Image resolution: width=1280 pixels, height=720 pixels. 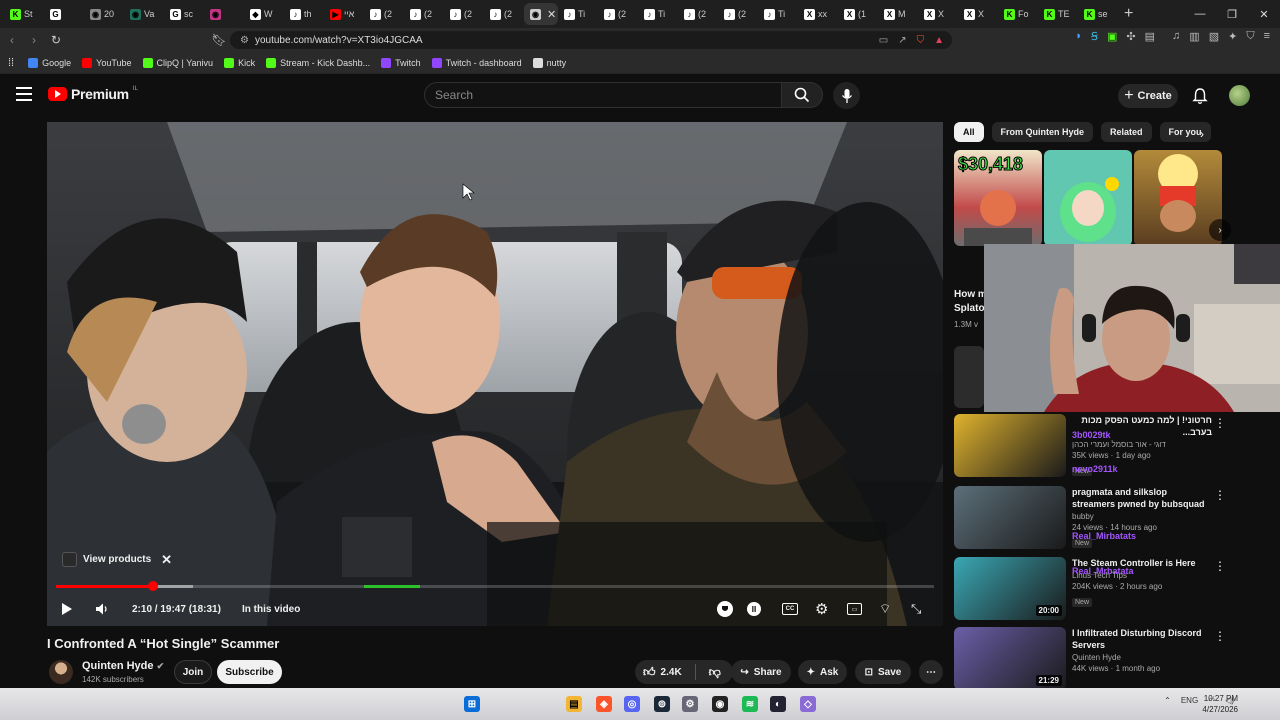 I want to click on menu-icon: ≡, so click(x=1267, y=36).